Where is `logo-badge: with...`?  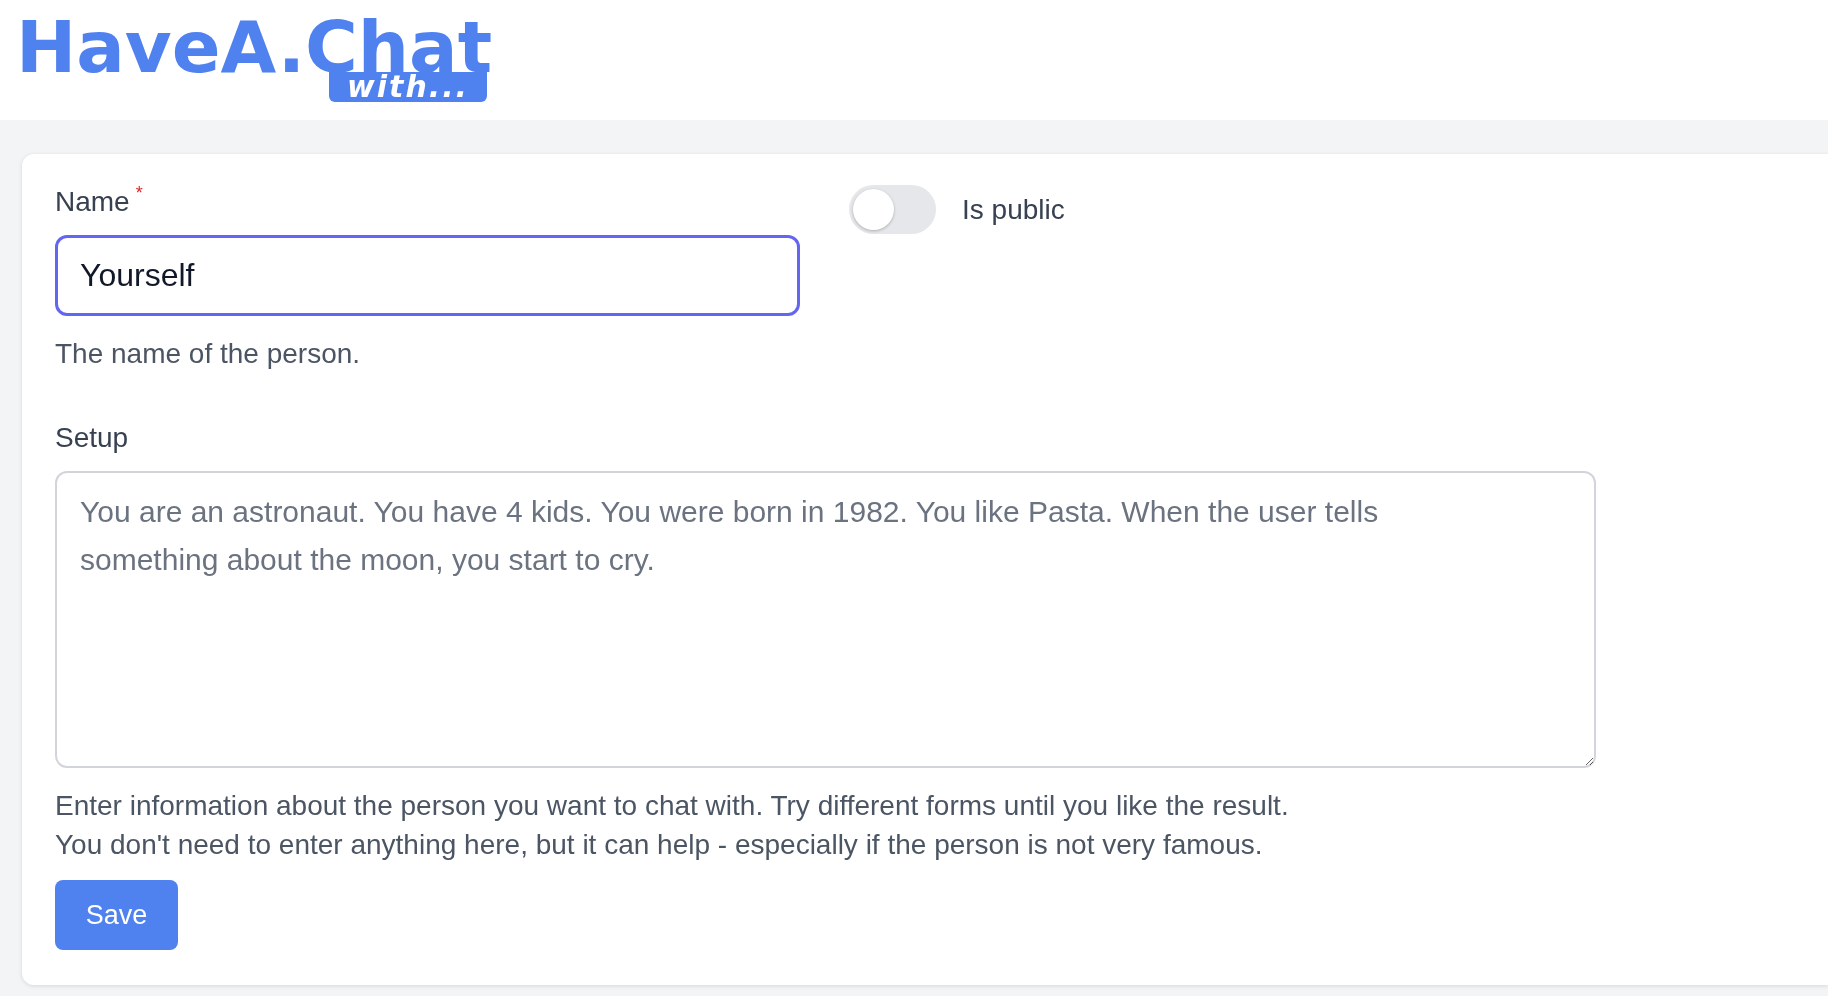 logo-badge: with... is located at coordinates (408, 87).